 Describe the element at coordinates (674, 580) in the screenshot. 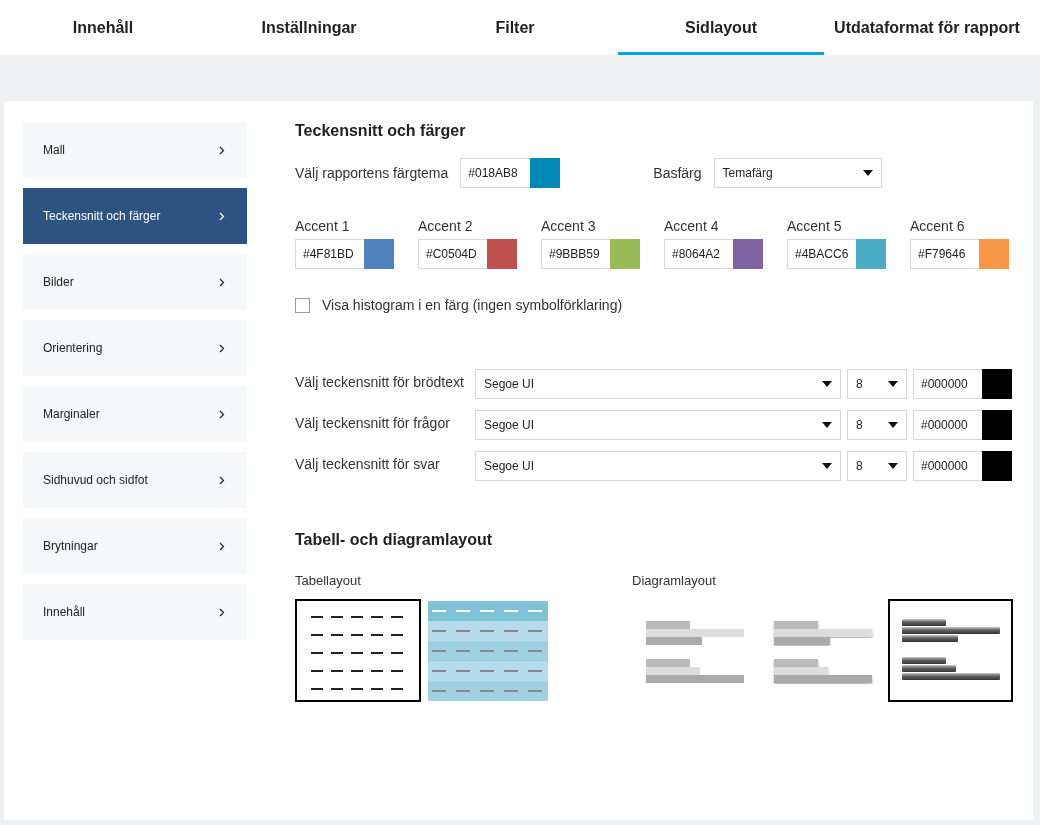

I see `section-label: Diagramlayout` at that location.